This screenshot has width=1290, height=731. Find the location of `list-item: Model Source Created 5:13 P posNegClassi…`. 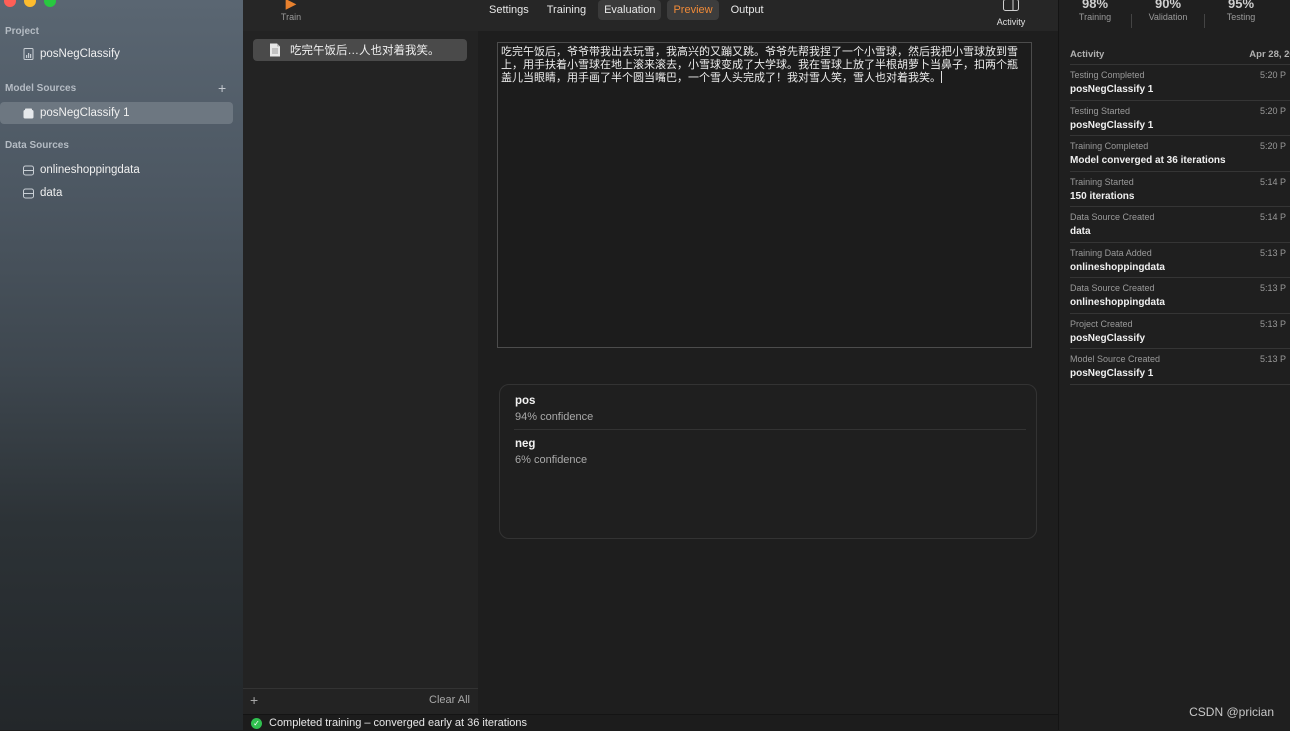

list-item: Model Source Created 5:13 P posNegClassi… is located at coordinates (1180, 366).